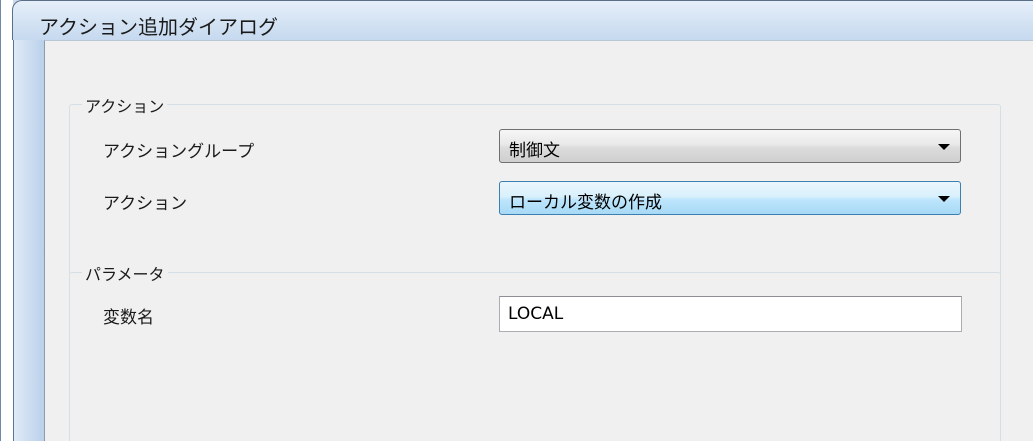 The image size is (1033, 441). Describe the element at coordinates (534, 151) in the screenshot. I see `action-group-selected-value: 制御文` at that location.